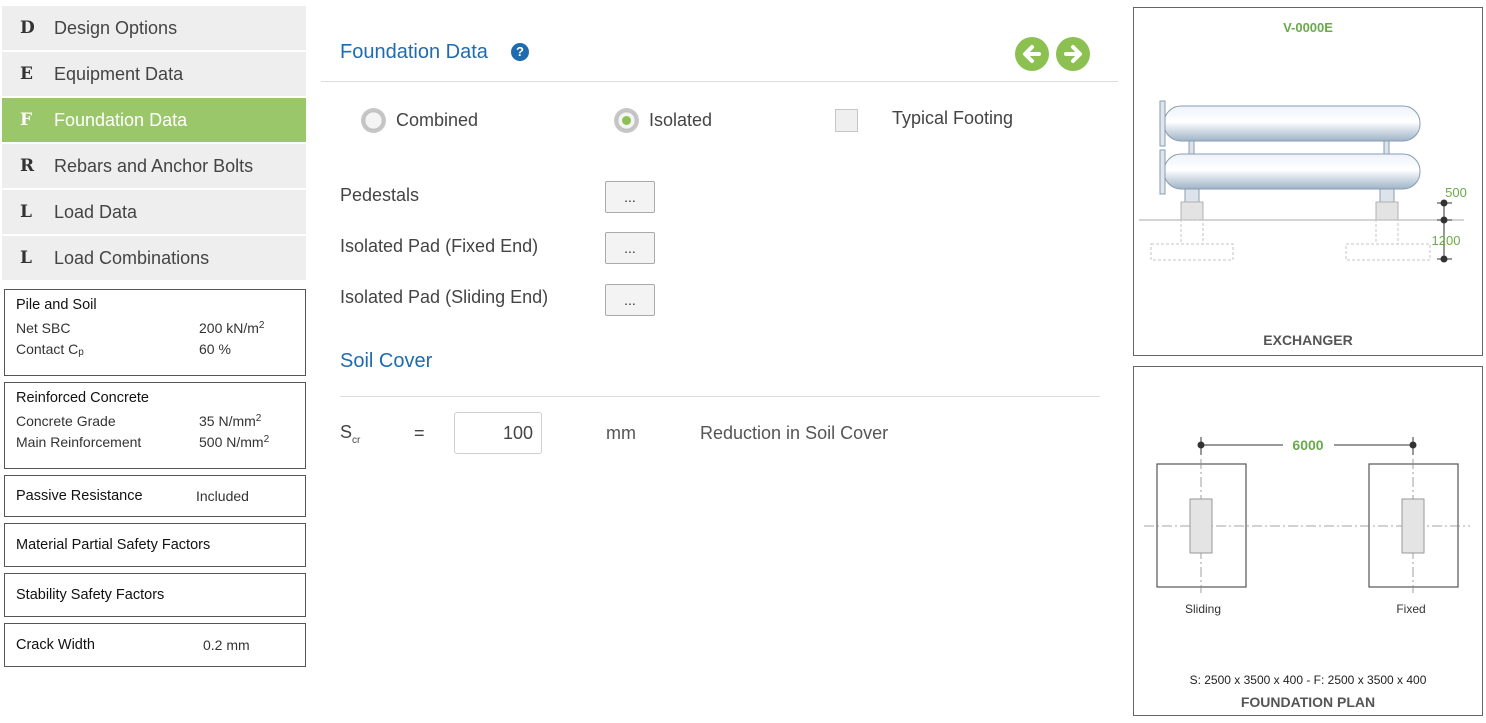 This screenshot has height=723, width=1486. I want to click on contact-row: Contact Cp 60 %, so click(155, 349).